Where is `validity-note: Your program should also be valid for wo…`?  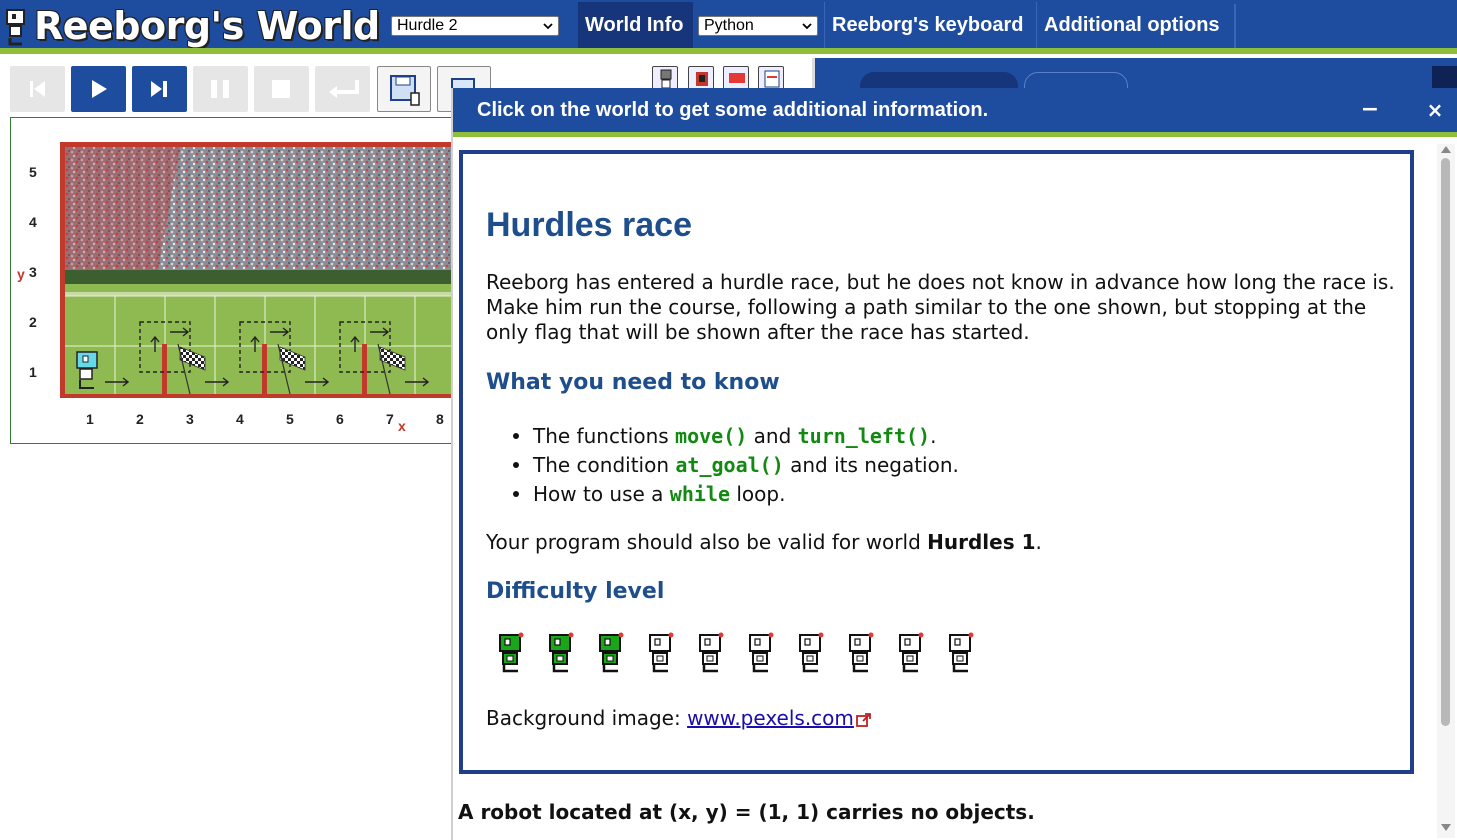
validity-note: Your program should also be valid for wo… is located at coordinates (764, 542).